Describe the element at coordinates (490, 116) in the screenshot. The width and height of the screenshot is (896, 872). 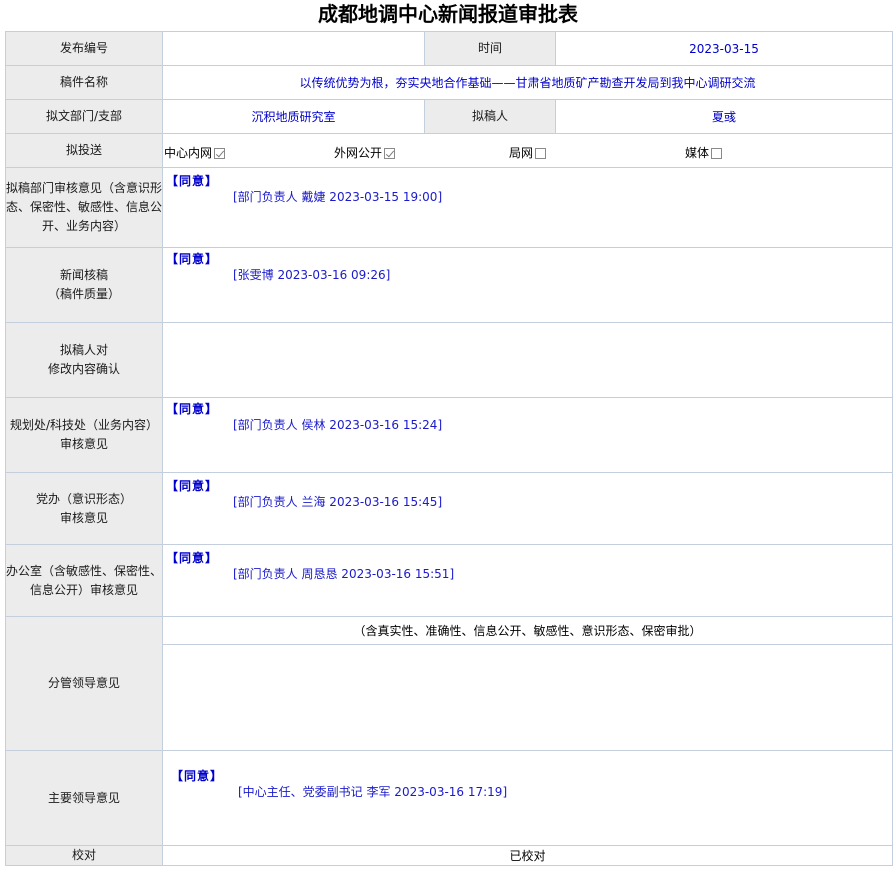
I see `drafter-label: 拟稿人` at that location.